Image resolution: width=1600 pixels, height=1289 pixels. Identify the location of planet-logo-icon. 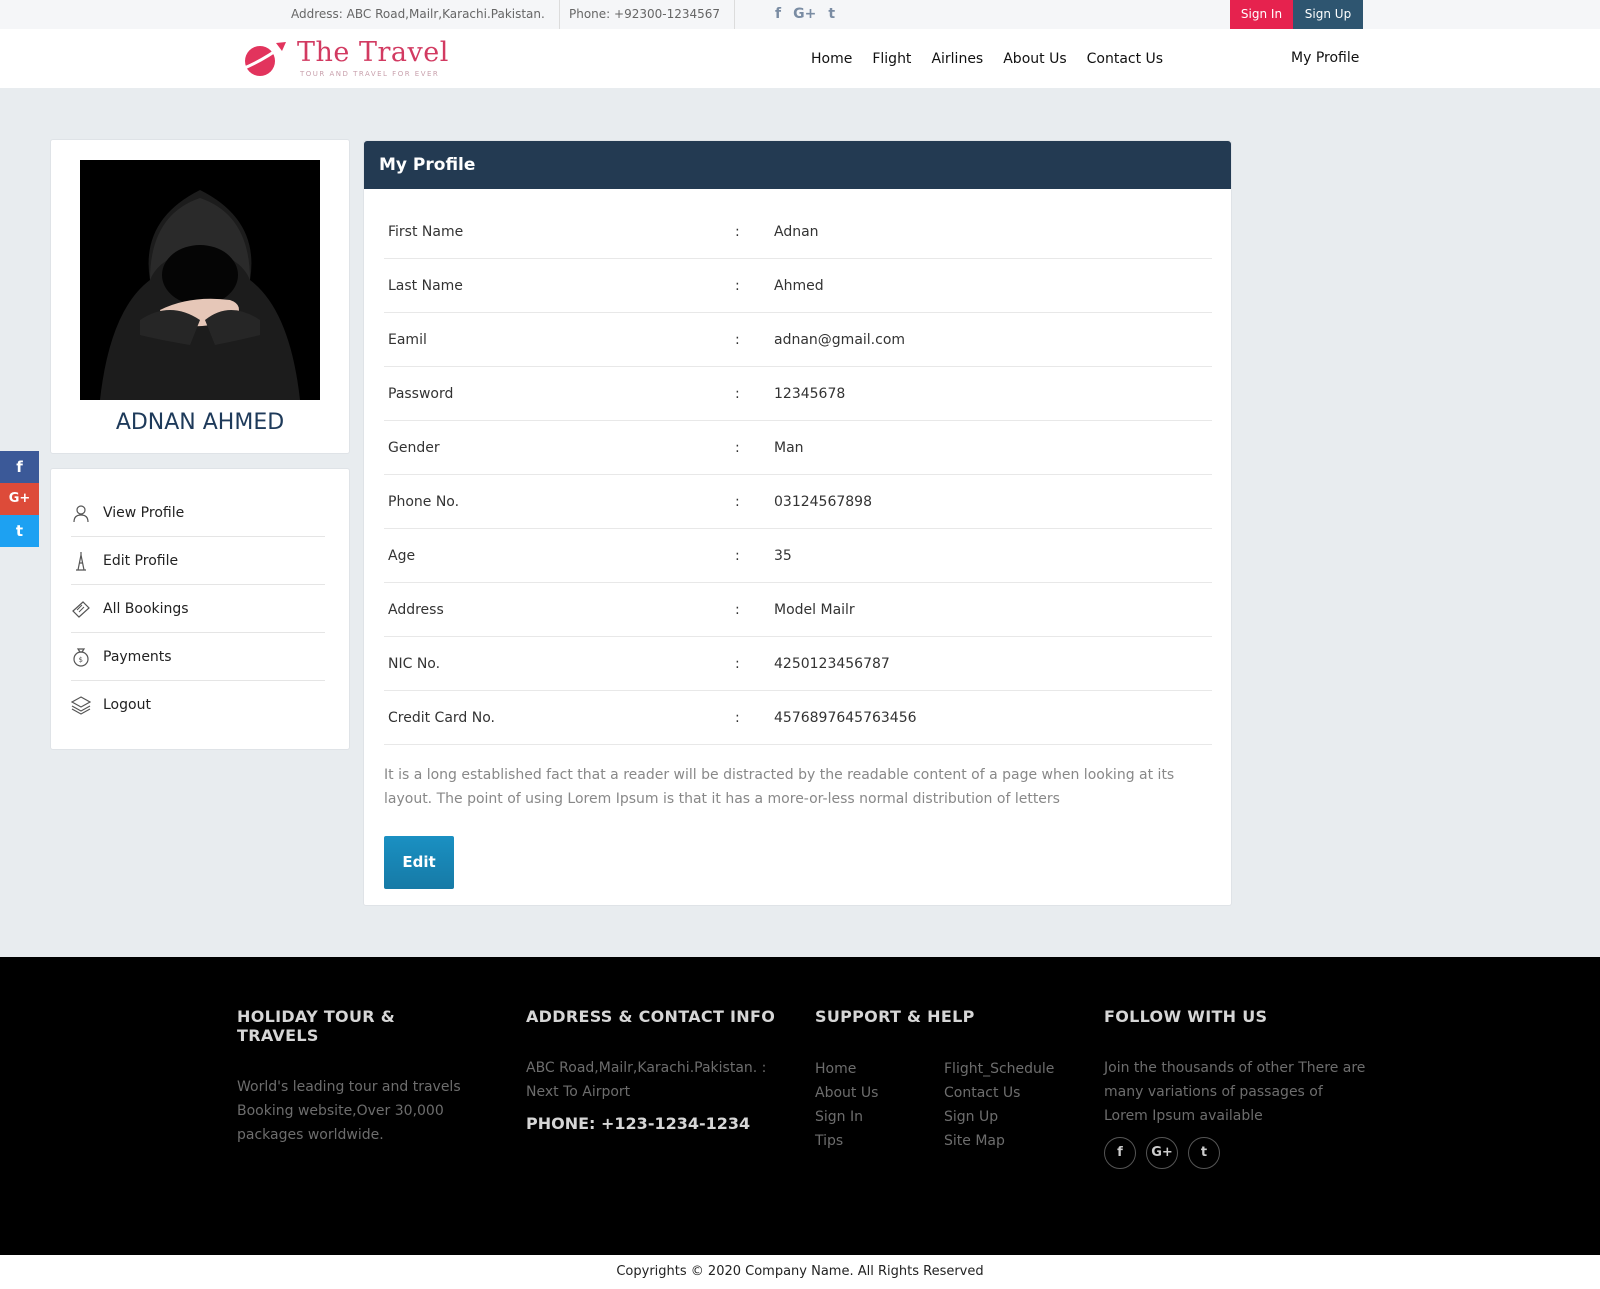
(263, 59).